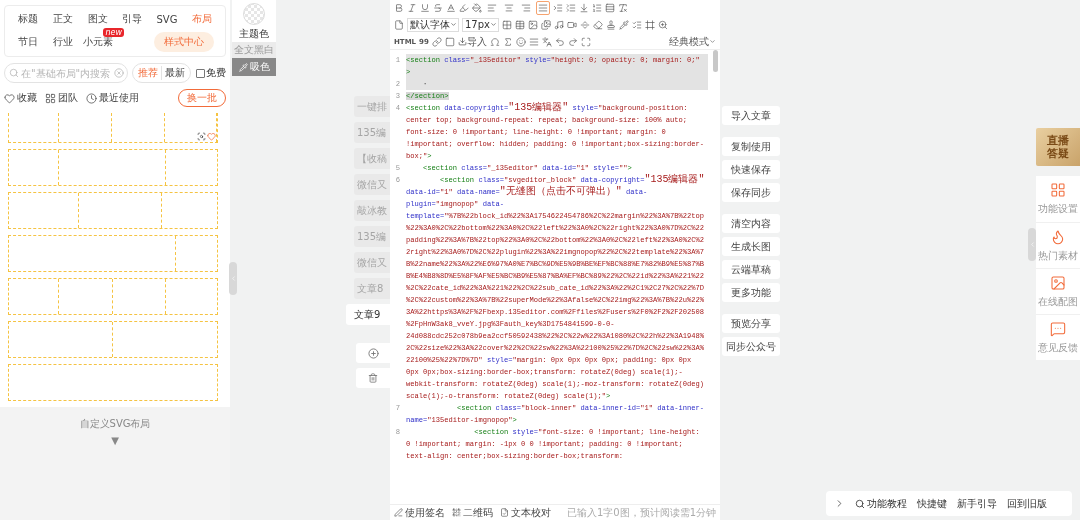 This screenshot has height=520, width=1080. What do you see at coordinates (63, 42) in the screenshot?
I see `category-tab: 行业` at bounding box center [63, 42].